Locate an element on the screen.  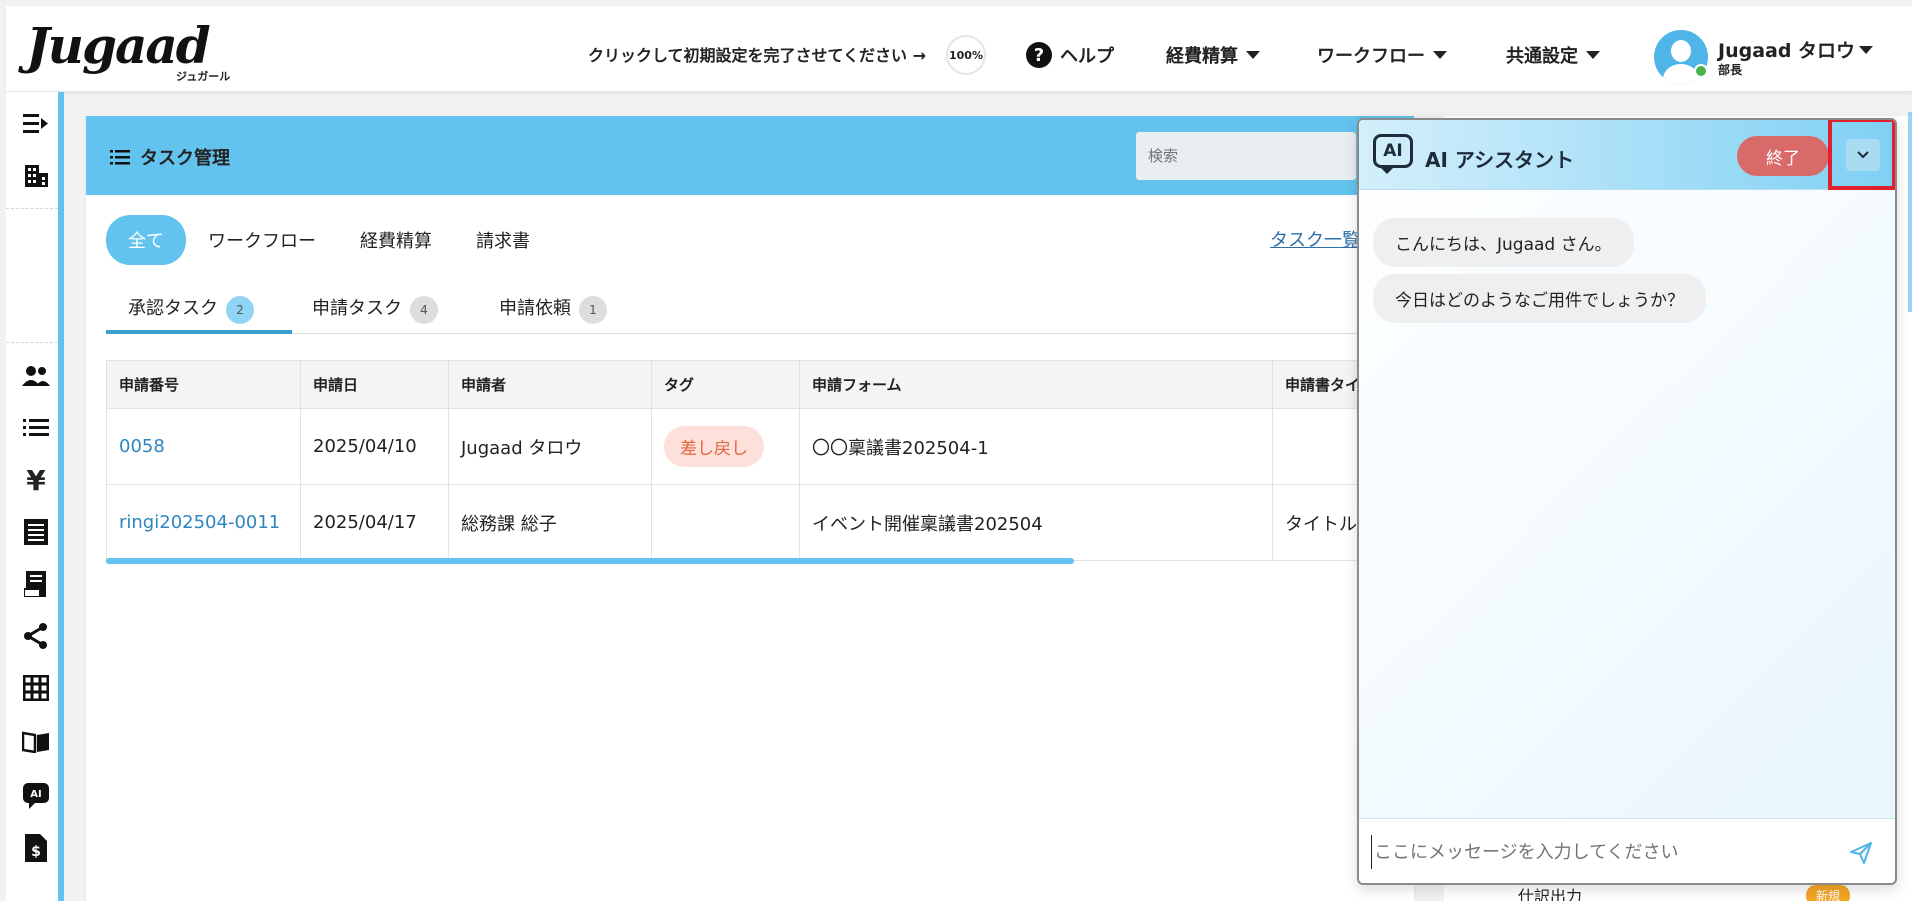
user-role: 部長 is located at coordinates (1730, 70).